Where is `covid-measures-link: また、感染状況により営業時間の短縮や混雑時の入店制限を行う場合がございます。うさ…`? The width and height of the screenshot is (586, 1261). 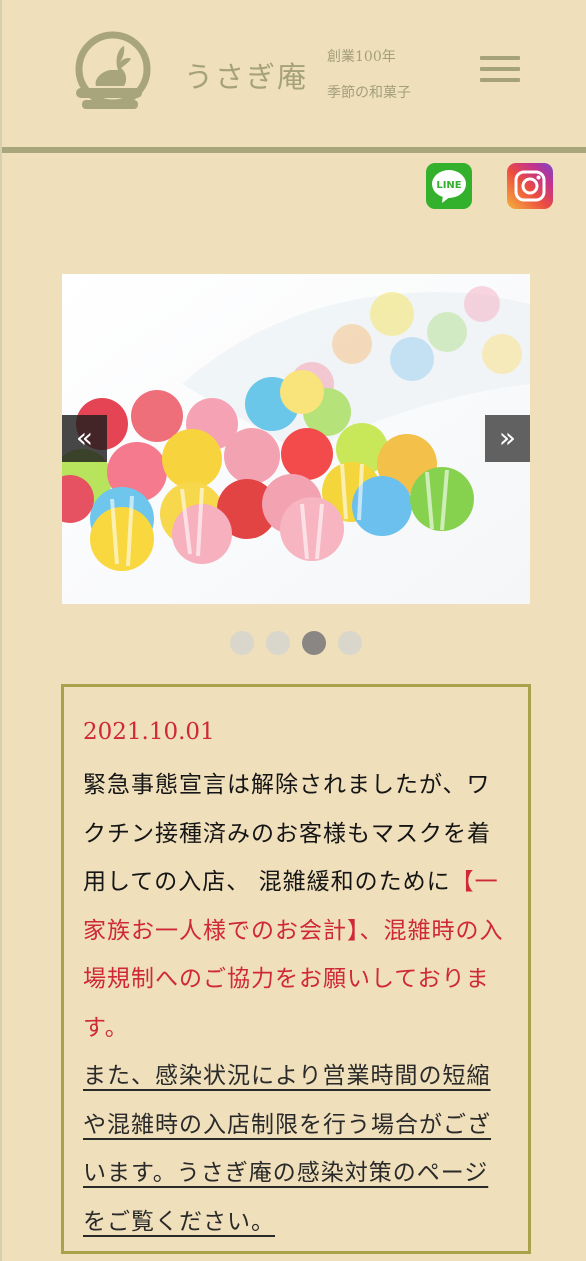 covid-measures-link: また、感染状況により営業時間の短縮や混雑時の入店制限を行う場合がございます。うさ… is located at coordinates (287, 1149).